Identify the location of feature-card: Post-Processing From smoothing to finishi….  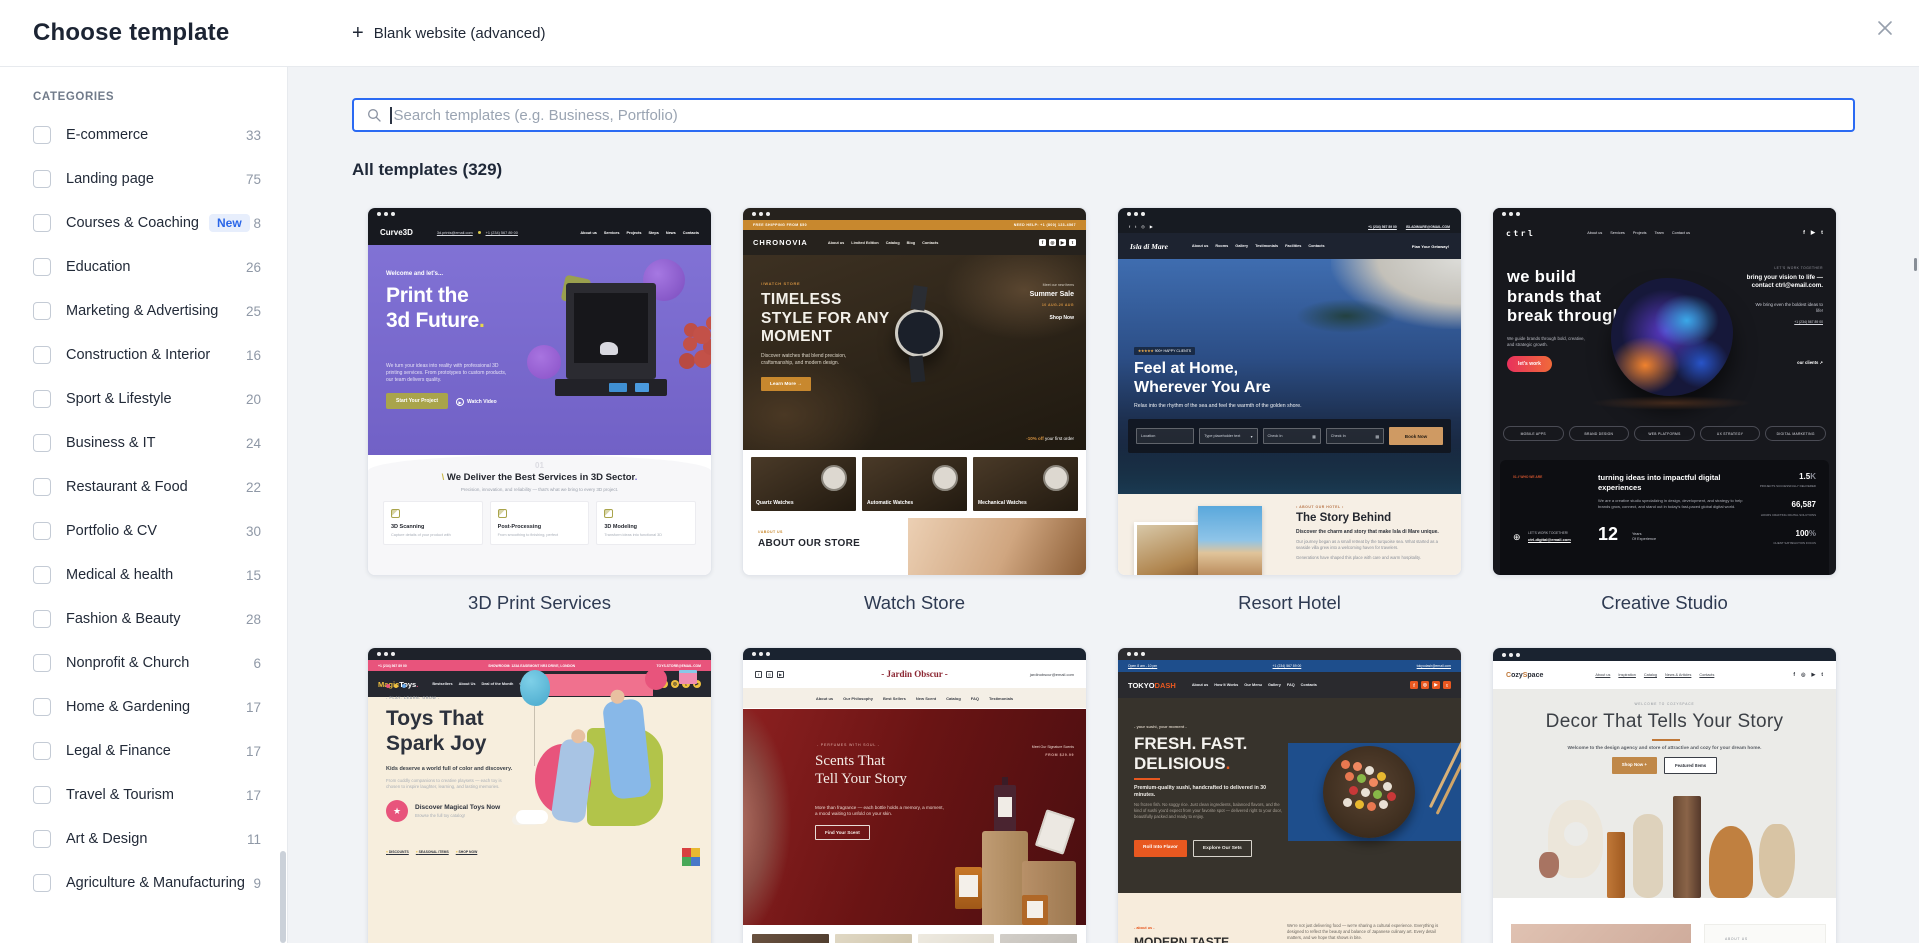
(539, 523).